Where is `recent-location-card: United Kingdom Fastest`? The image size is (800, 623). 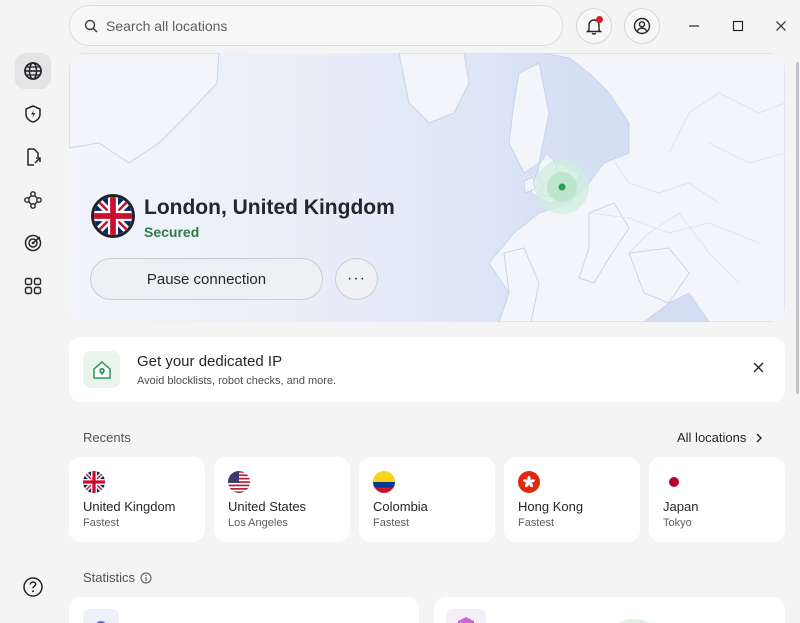 recent-location-card: United Kingdom Fastest is located at coordinates (137, 499).